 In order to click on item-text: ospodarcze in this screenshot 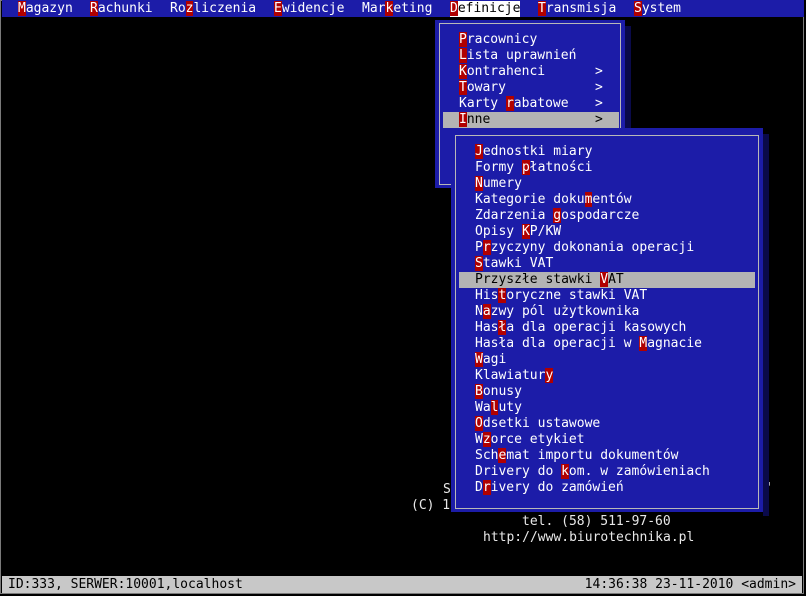, I will do `click(600, 215)`.